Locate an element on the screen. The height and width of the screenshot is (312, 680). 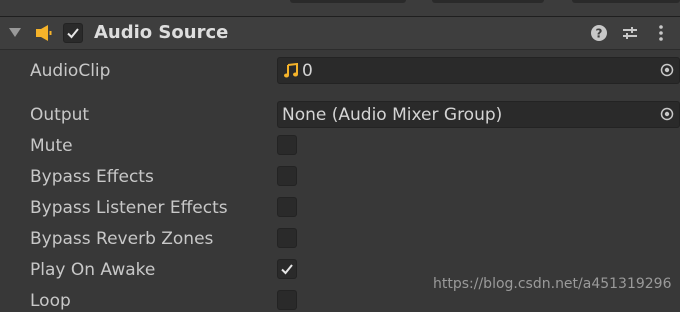
bypass-reverb-zones-checkbox is located at coordinates (287, 238).